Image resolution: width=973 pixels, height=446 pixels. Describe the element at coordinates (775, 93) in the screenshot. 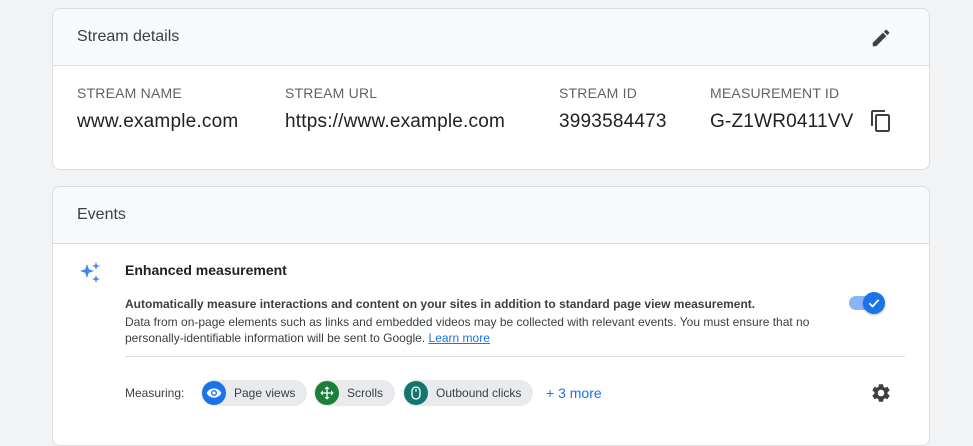

I see `measurement-id-label: MEASUREMENT ID` at that location.